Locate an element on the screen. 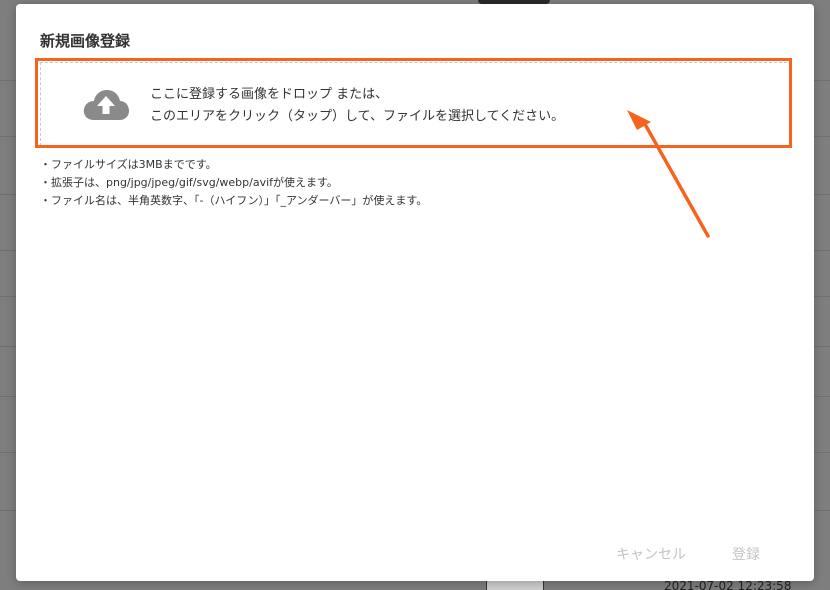 The width and height of the screenshot is (830, 590). note-item: ・ファイル名は、半角英数字、「-（ハイフン）」「_アンダーバー」が使えます。 is located at coordinates (234, 200).